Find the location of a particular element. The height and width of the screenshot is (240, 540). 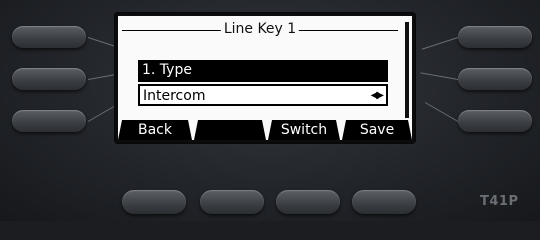

softkey-bar: Back Switch Save is located at coordinates (265, 130).